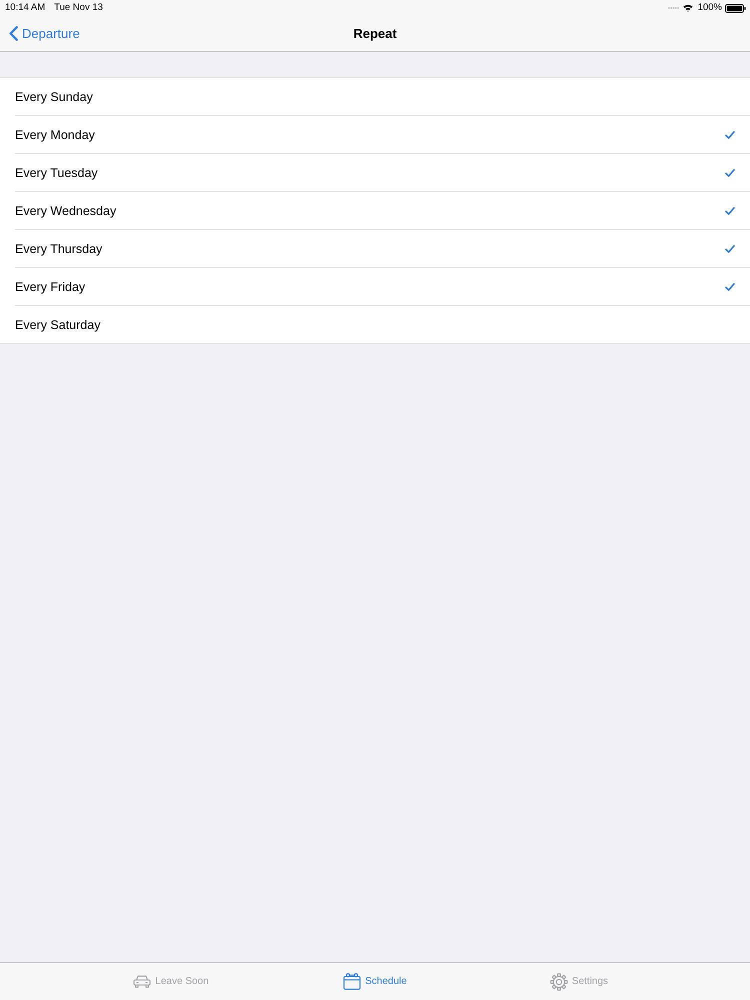 The image size is (750, 1000). I want to click on day-label: Every Sunday, so click(54, 97).